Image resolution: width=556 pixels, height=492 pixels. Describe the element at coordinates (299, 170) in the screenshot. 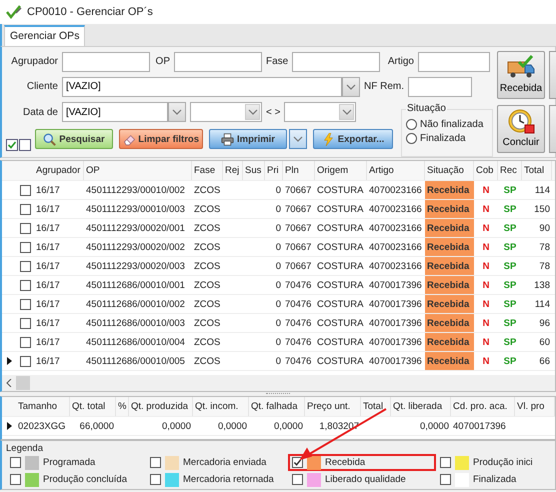

I see `column-header: Pln` at that location.